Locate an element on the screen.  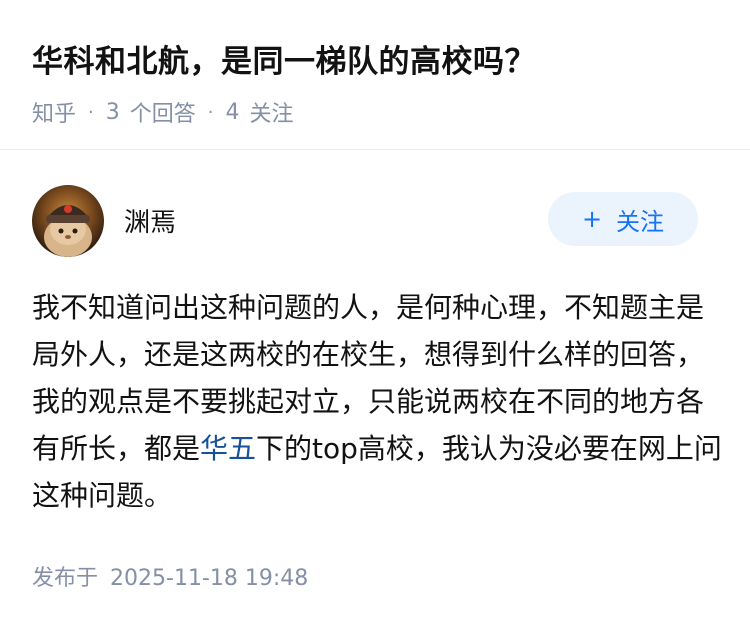
question-meta: 知乎 · 3 个回答 · 4 关注 is located at coordinates (163, 112).